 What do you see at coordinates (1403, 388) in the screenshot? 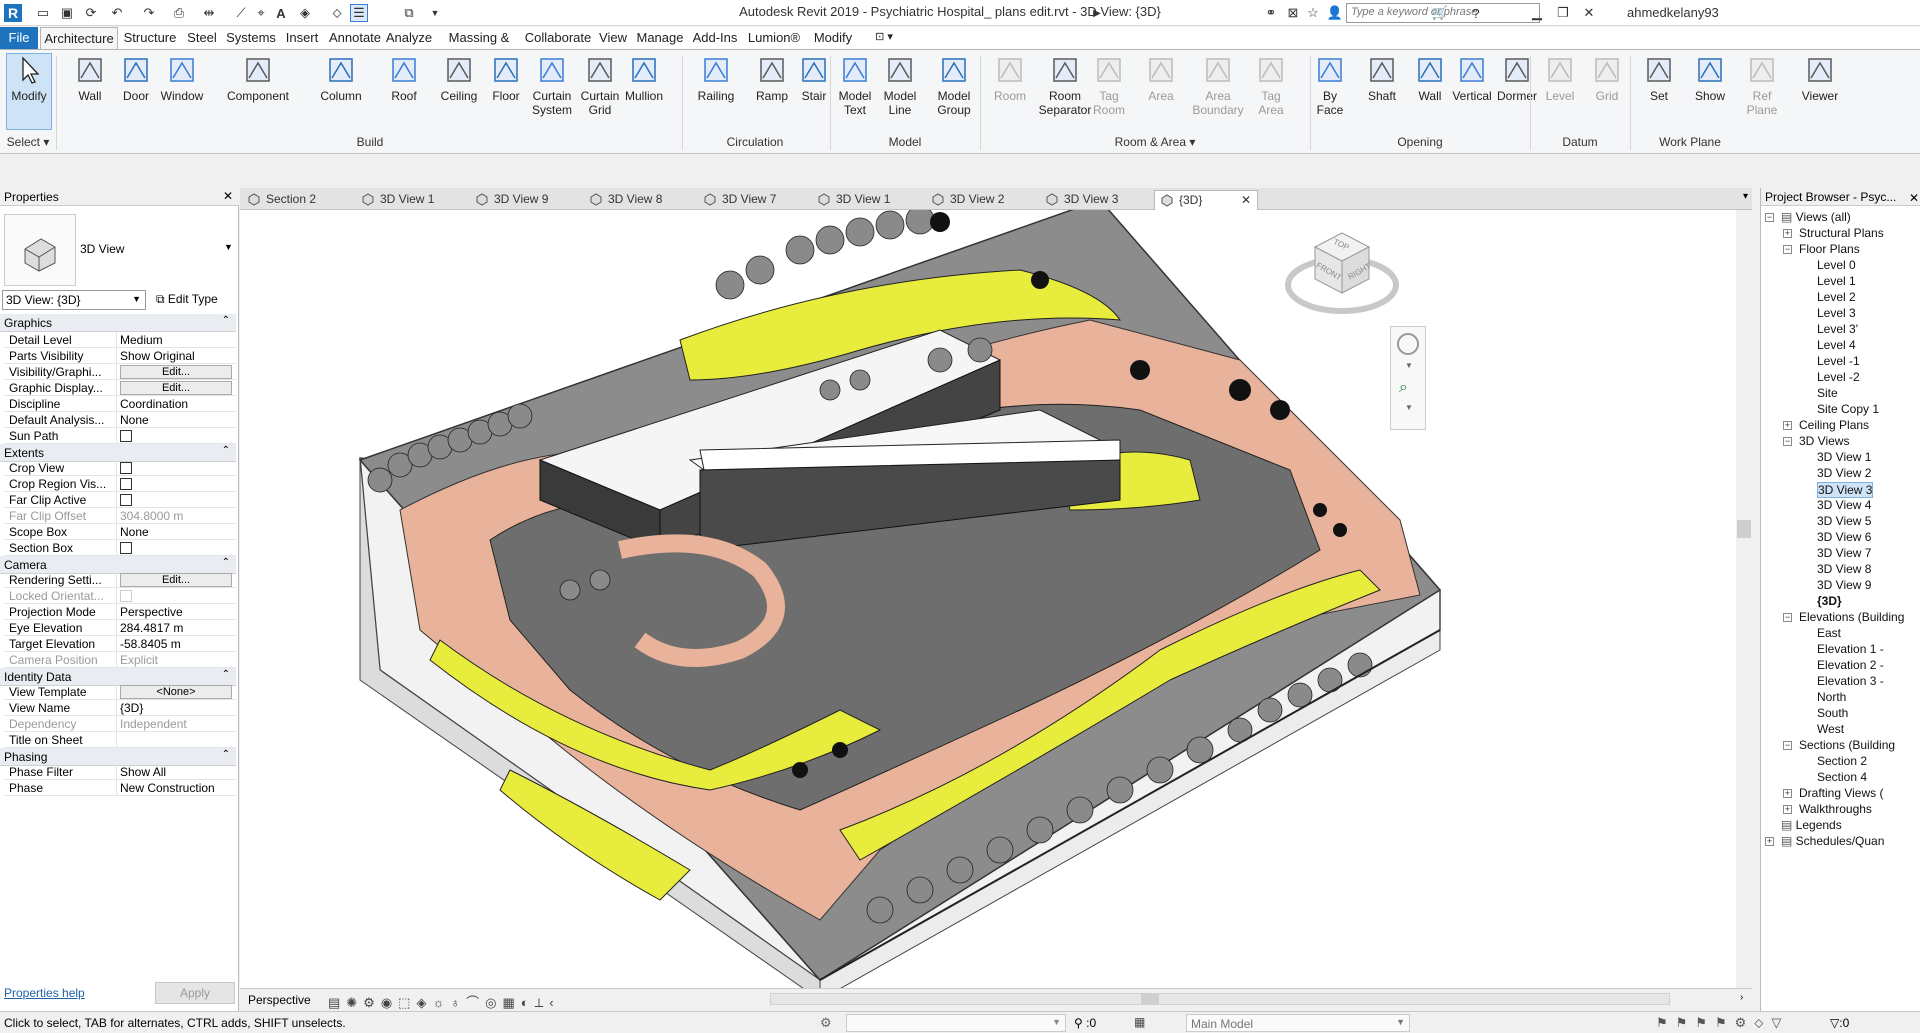
I see `zoom-icon: ⌕` at bounding box center [1403, 388].